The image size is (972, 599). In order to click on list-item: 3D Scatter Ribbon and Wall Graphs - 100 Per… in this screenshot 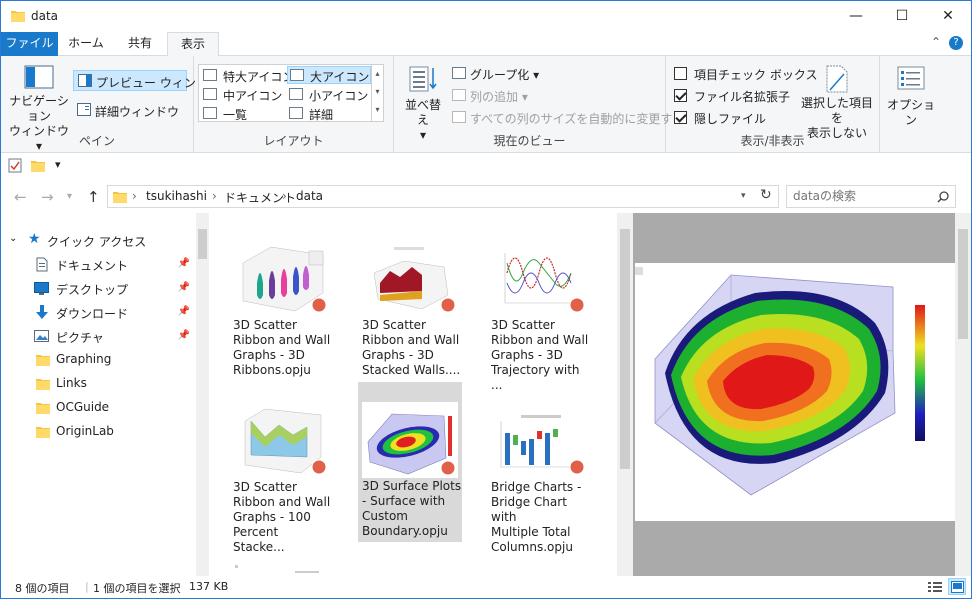, I will do `click(282, 479)`.